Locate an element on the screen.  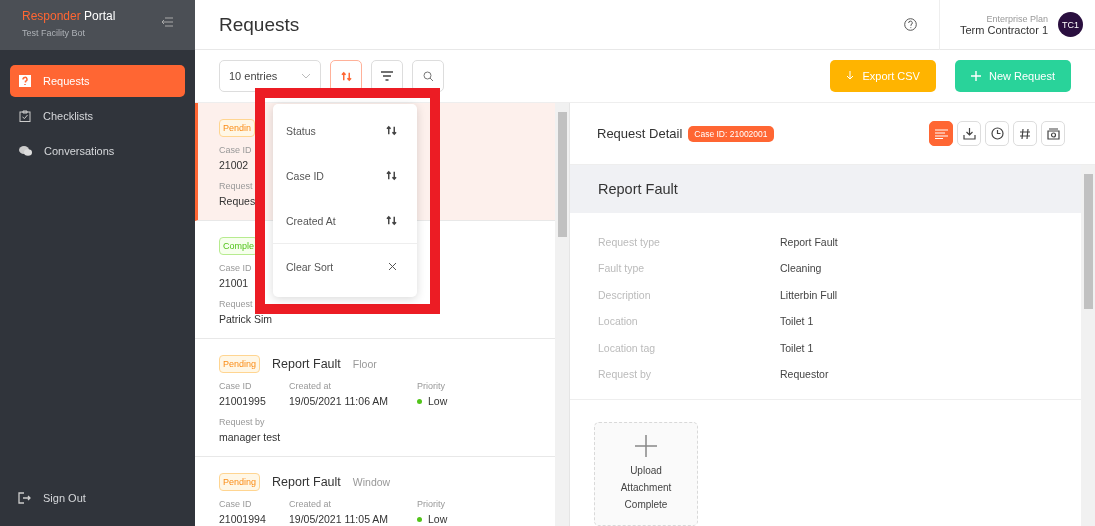
field-value: 21001994 is located at coordinates (242, 519).